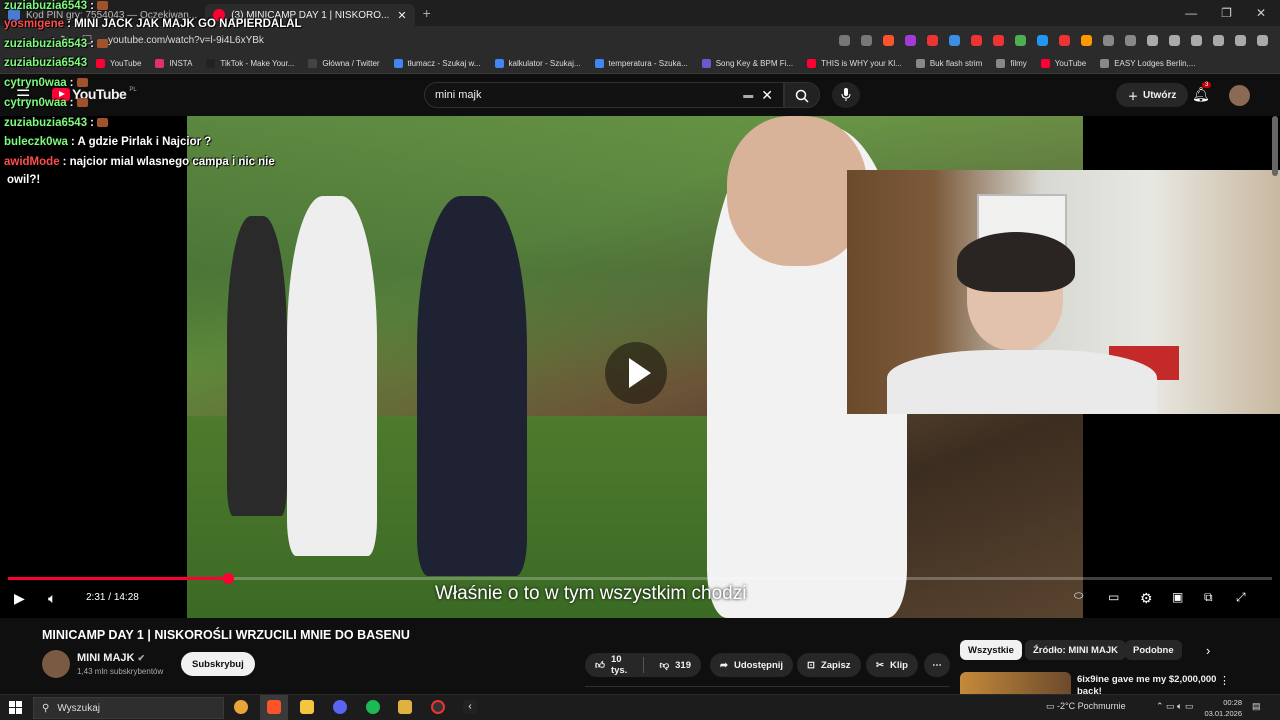 The image size is (1280, 720). I want to click on brave-shield-icon, so click(888, 40).